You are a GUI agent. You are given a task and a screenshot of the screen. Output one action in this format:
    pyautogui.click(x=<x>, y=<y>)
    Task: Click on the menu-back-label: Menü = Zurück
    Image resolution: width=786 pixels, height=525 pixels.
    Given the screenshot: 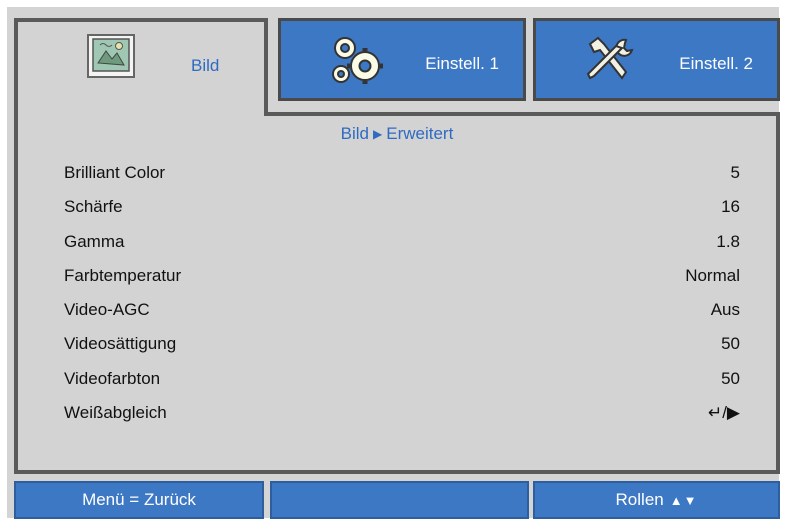 What is the action you would take?
    pyautogui.click(x=139, y=499)
    